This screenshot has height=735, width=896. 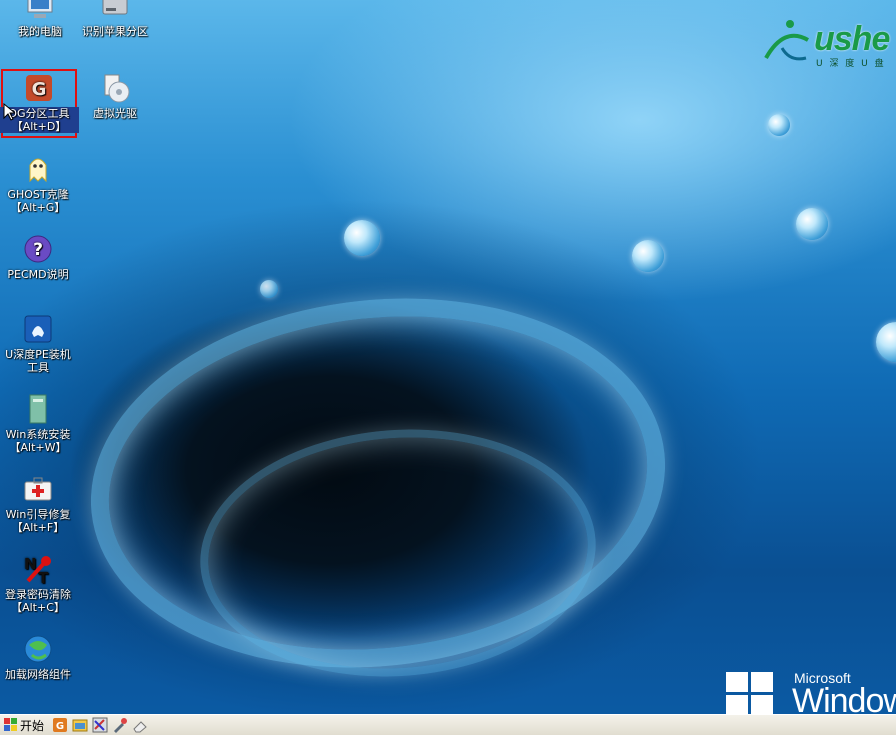 I want to click on taskbar: 开始 G, so click(x=448, y=724).